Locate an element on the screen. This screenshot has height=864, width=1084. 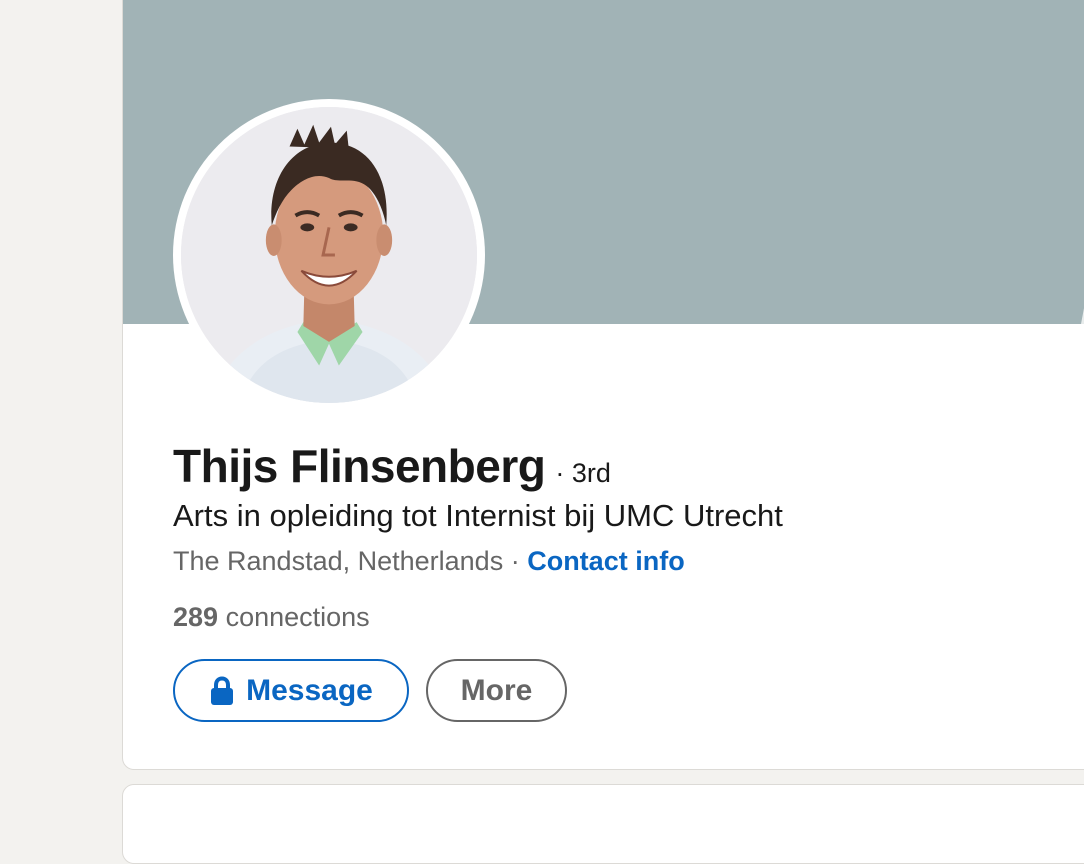
location-row: The Randstad, Netherlands · Contact info is located at coordinates (429, 561).